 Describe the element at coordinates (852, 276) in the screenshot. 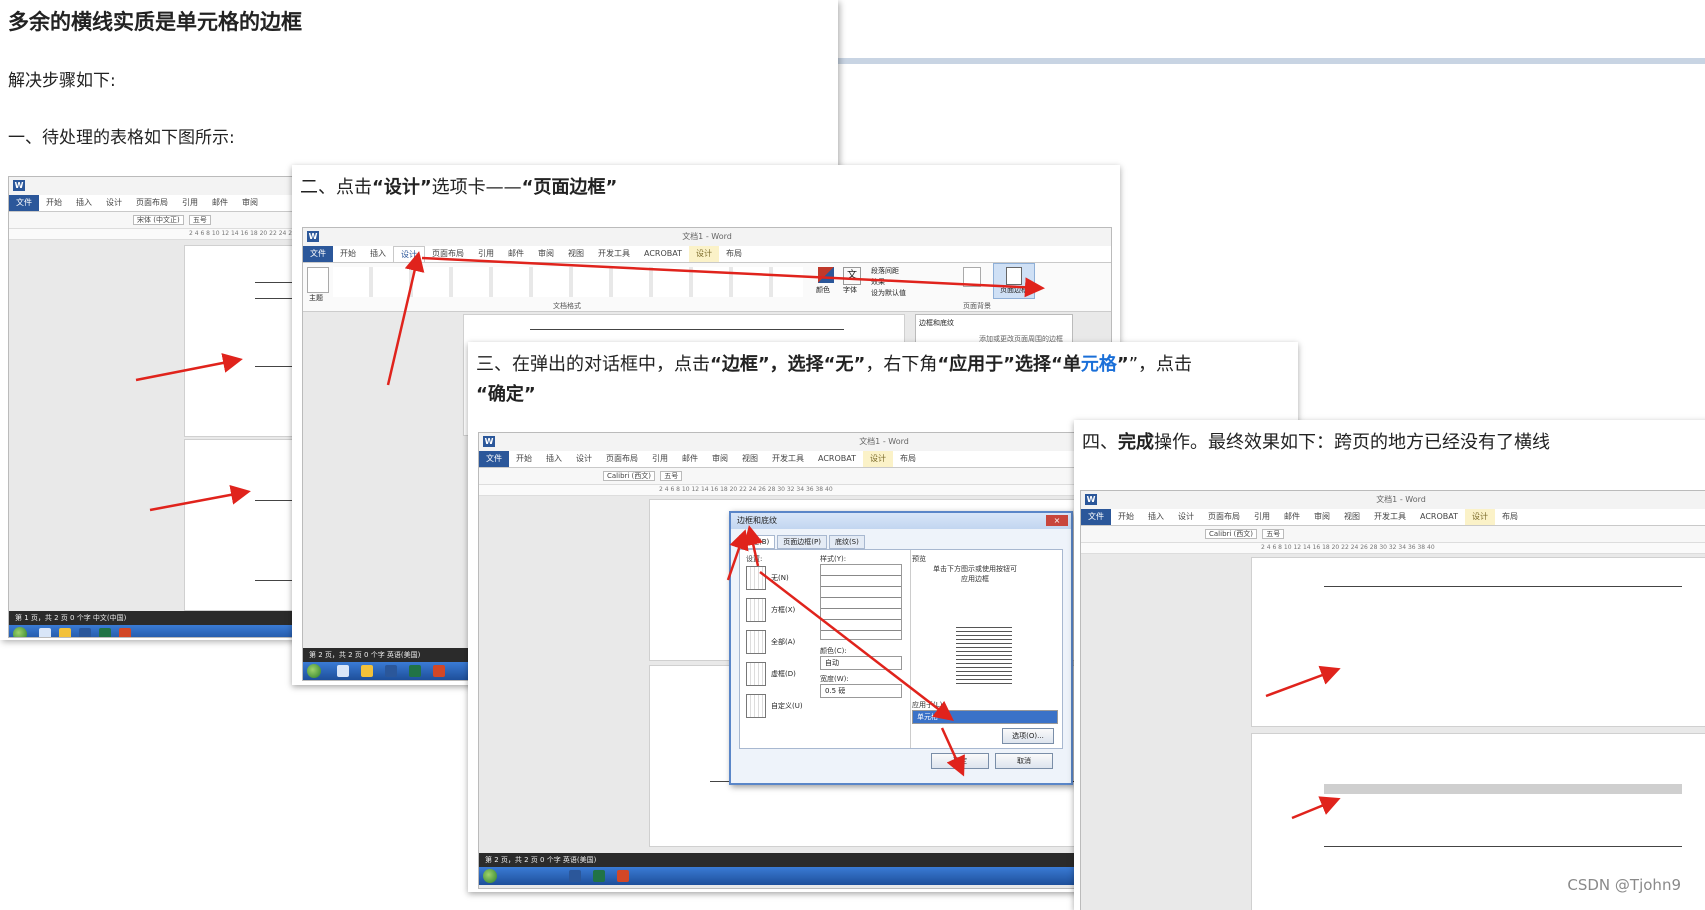

I see `fonts-icon: 文` at that location.